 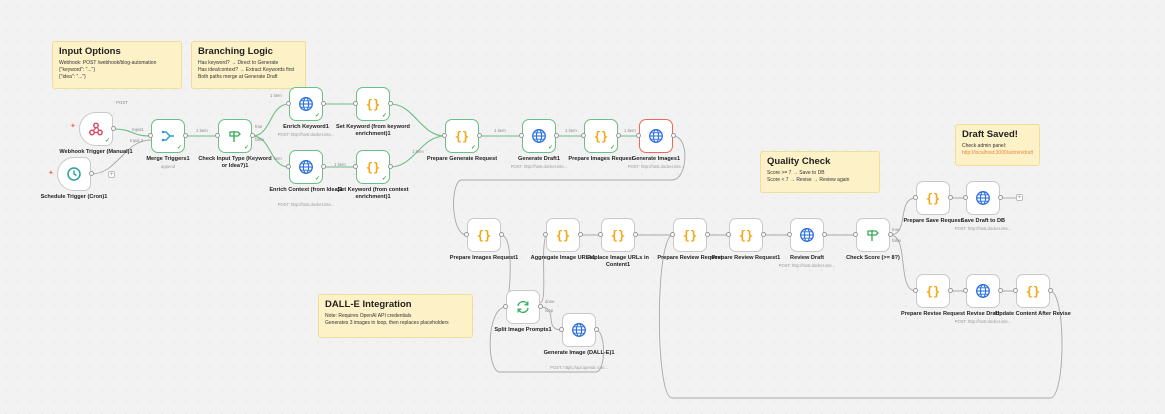 What do you see at coordinates (235, 136) in the screenshot?
I see `node-check-input: ✓` at bounding box center [235, 136].